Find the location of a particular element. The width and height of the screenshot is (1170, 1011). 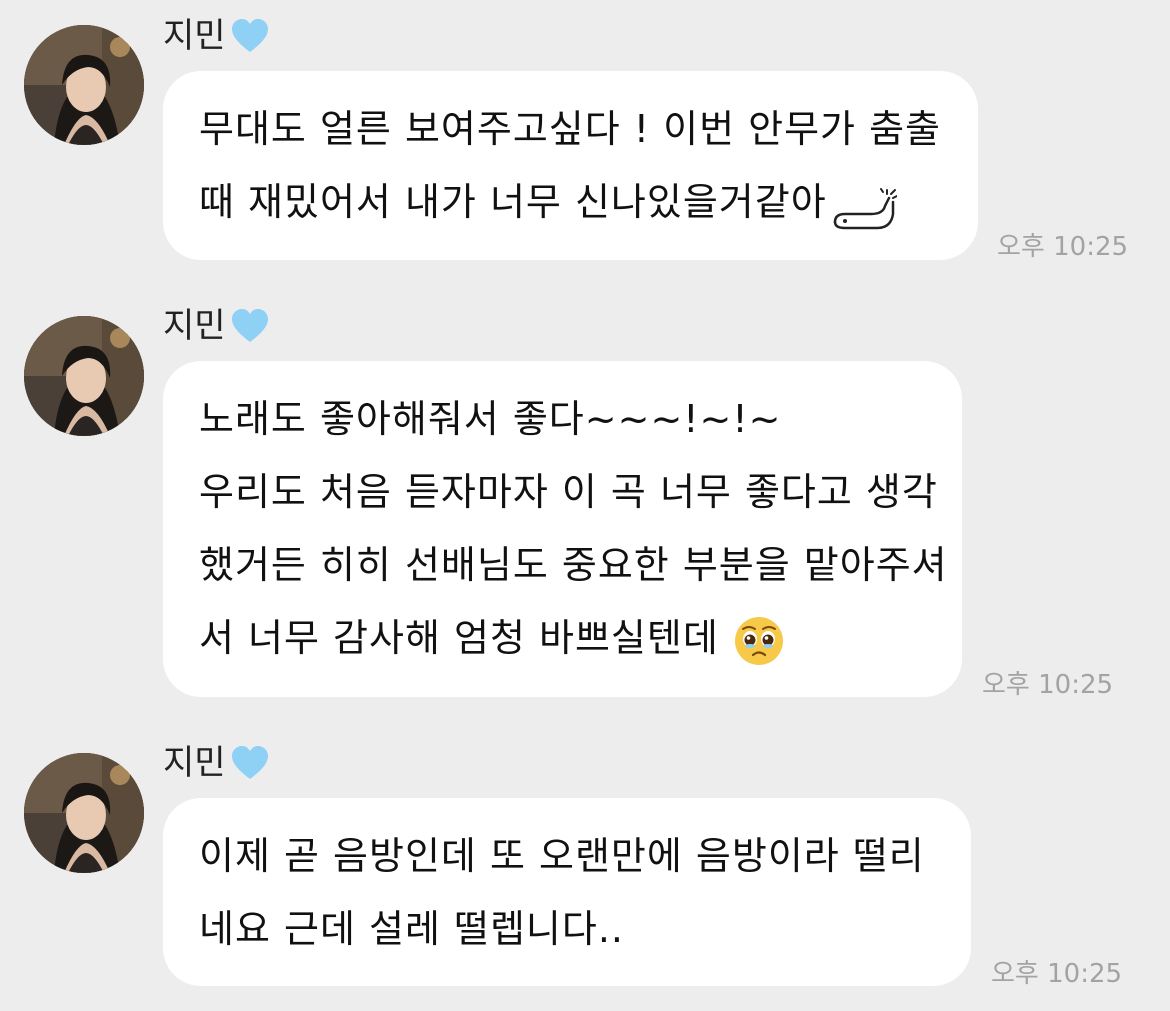

message-line: 했거든 히히 선배님도 중요한 부분을 맡아주셔 is located at coordinates (573, 565).